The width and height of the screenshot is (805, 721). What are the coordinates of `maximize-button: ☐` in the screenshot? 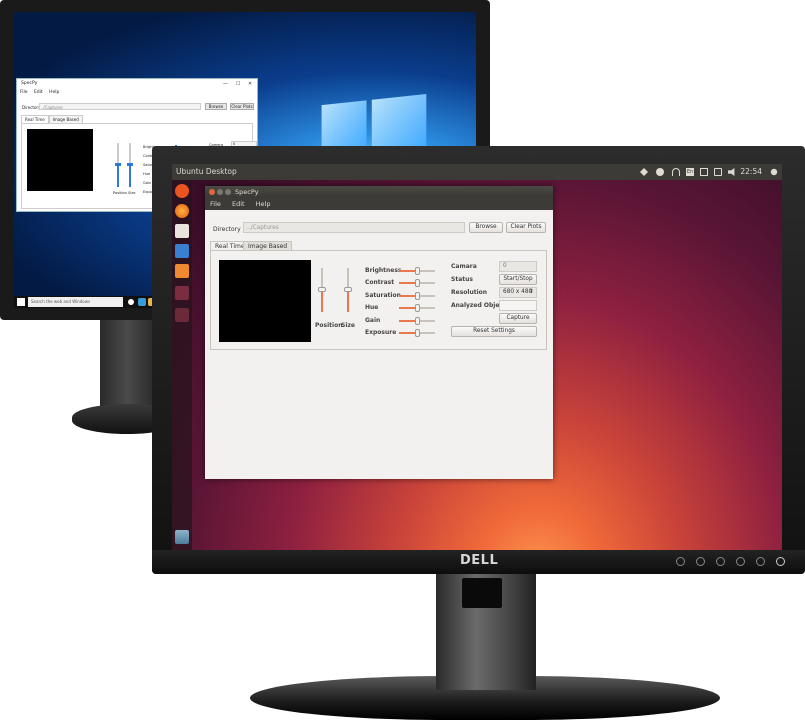 It's located at (238, 84).